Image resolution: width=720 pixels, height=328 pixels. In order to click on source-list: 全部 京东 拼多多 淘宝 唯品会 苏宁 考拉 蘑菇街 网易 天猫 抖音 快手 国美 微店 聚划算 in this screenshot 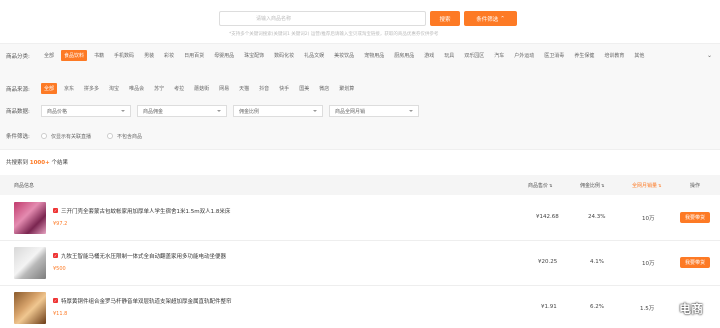, I will do `click(201, 88)`.